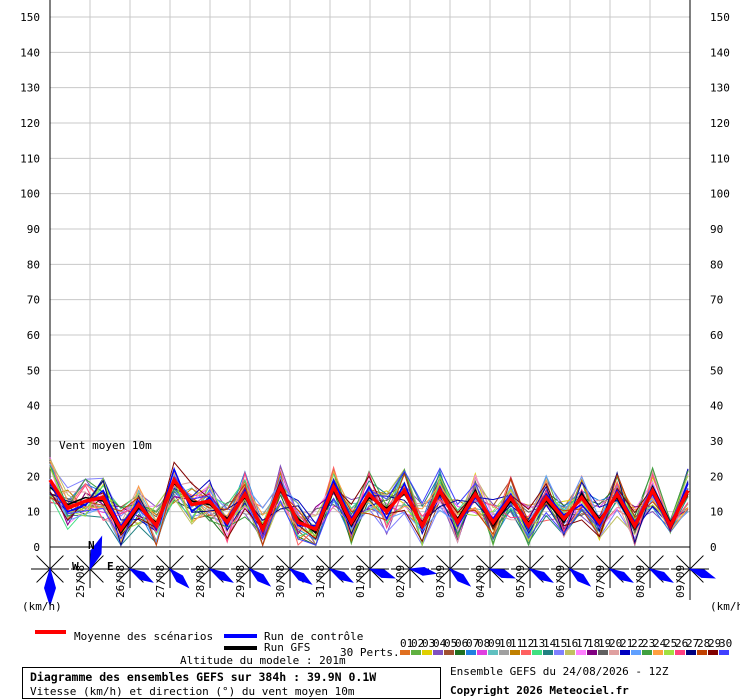  Describe the element at coordinates (716, 264) in the screenshot. I see `y-tick-label-right: 80` at that location.